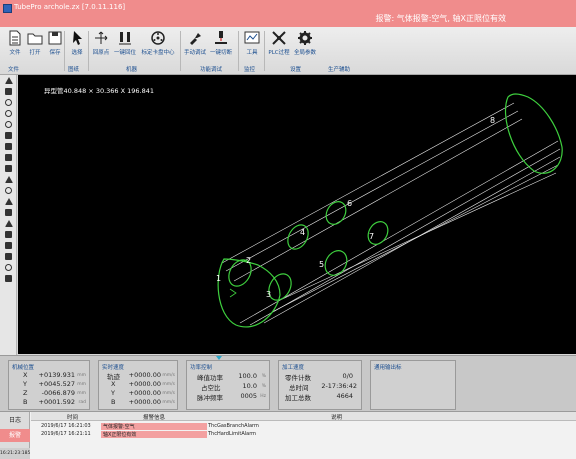 The image size is (576, 459). Describe the element at coordinates (55, 38) in the screenshot. I see `save-icon` at that location.